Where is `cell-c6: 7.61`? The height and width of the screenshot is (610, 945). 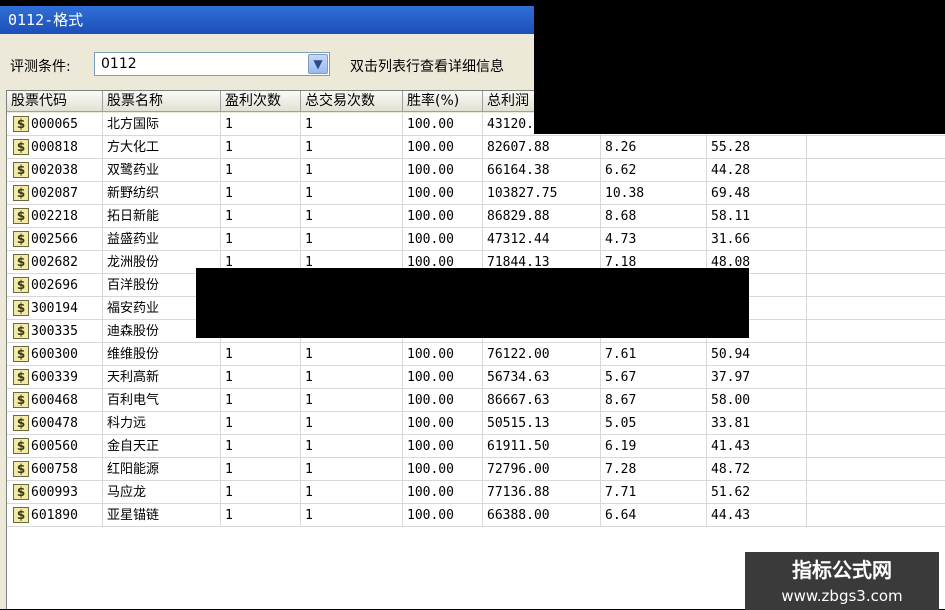 cell-c6: 7.61 is located at coordinates (654, 354).